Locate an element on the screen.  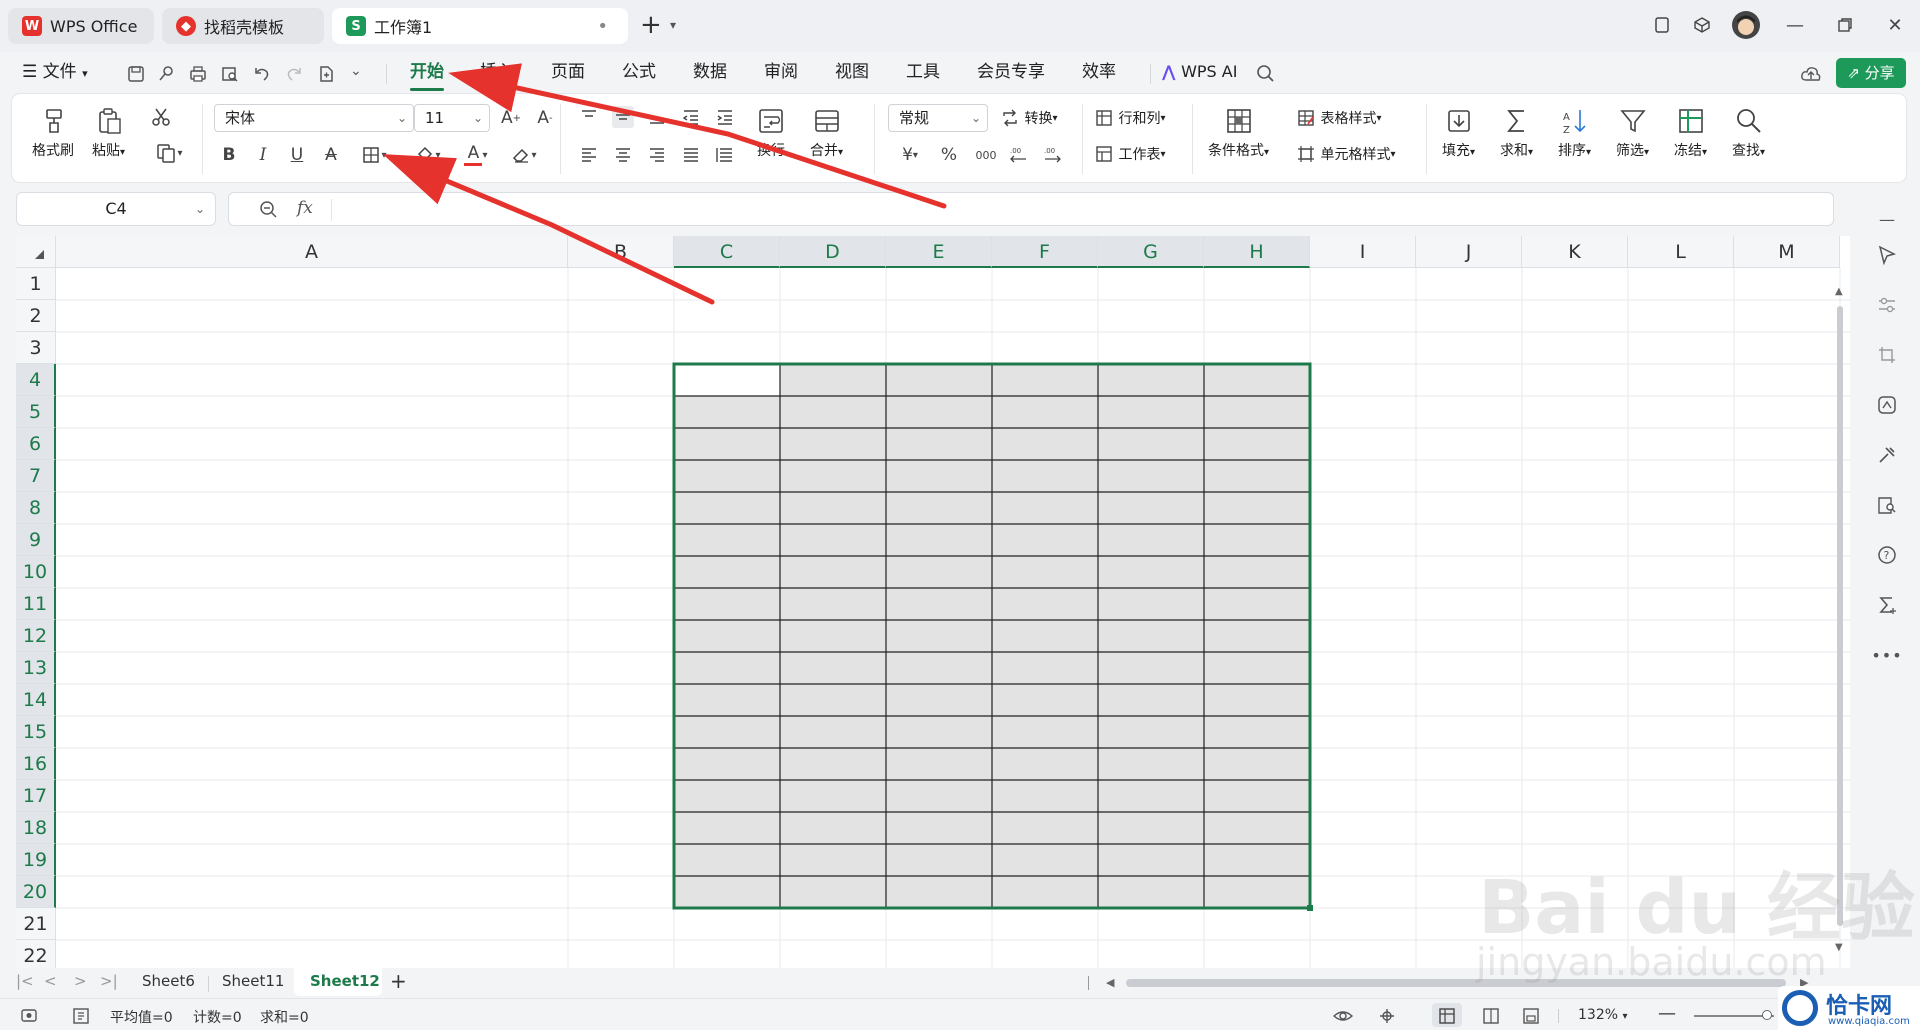
format-painter-button: 格式刷 is located at coordinates (53, 133).